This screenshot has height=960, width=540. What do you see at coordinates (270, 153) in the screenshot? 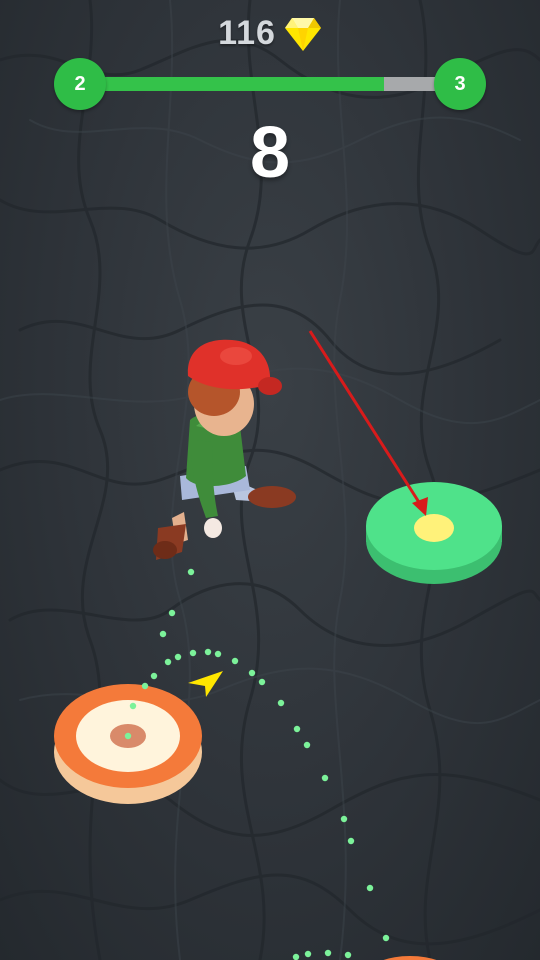
I see `score: 8` at bounding box center [270, 153].